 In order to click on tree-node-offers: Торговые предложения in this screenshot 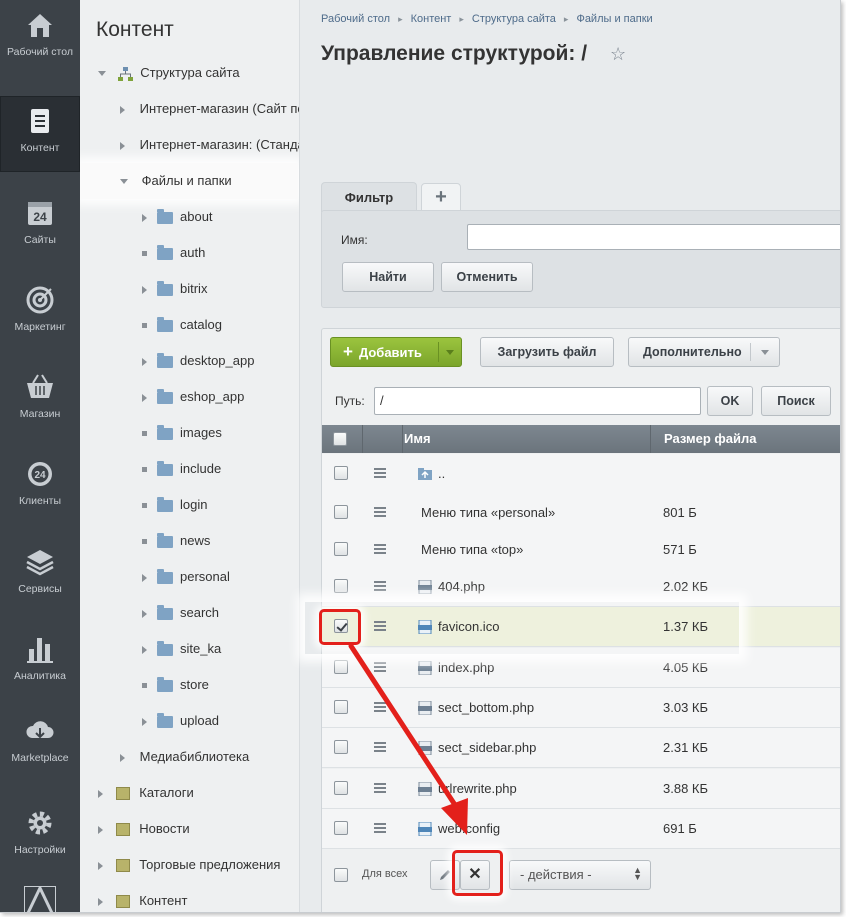, I will do `click(189, 865)`.